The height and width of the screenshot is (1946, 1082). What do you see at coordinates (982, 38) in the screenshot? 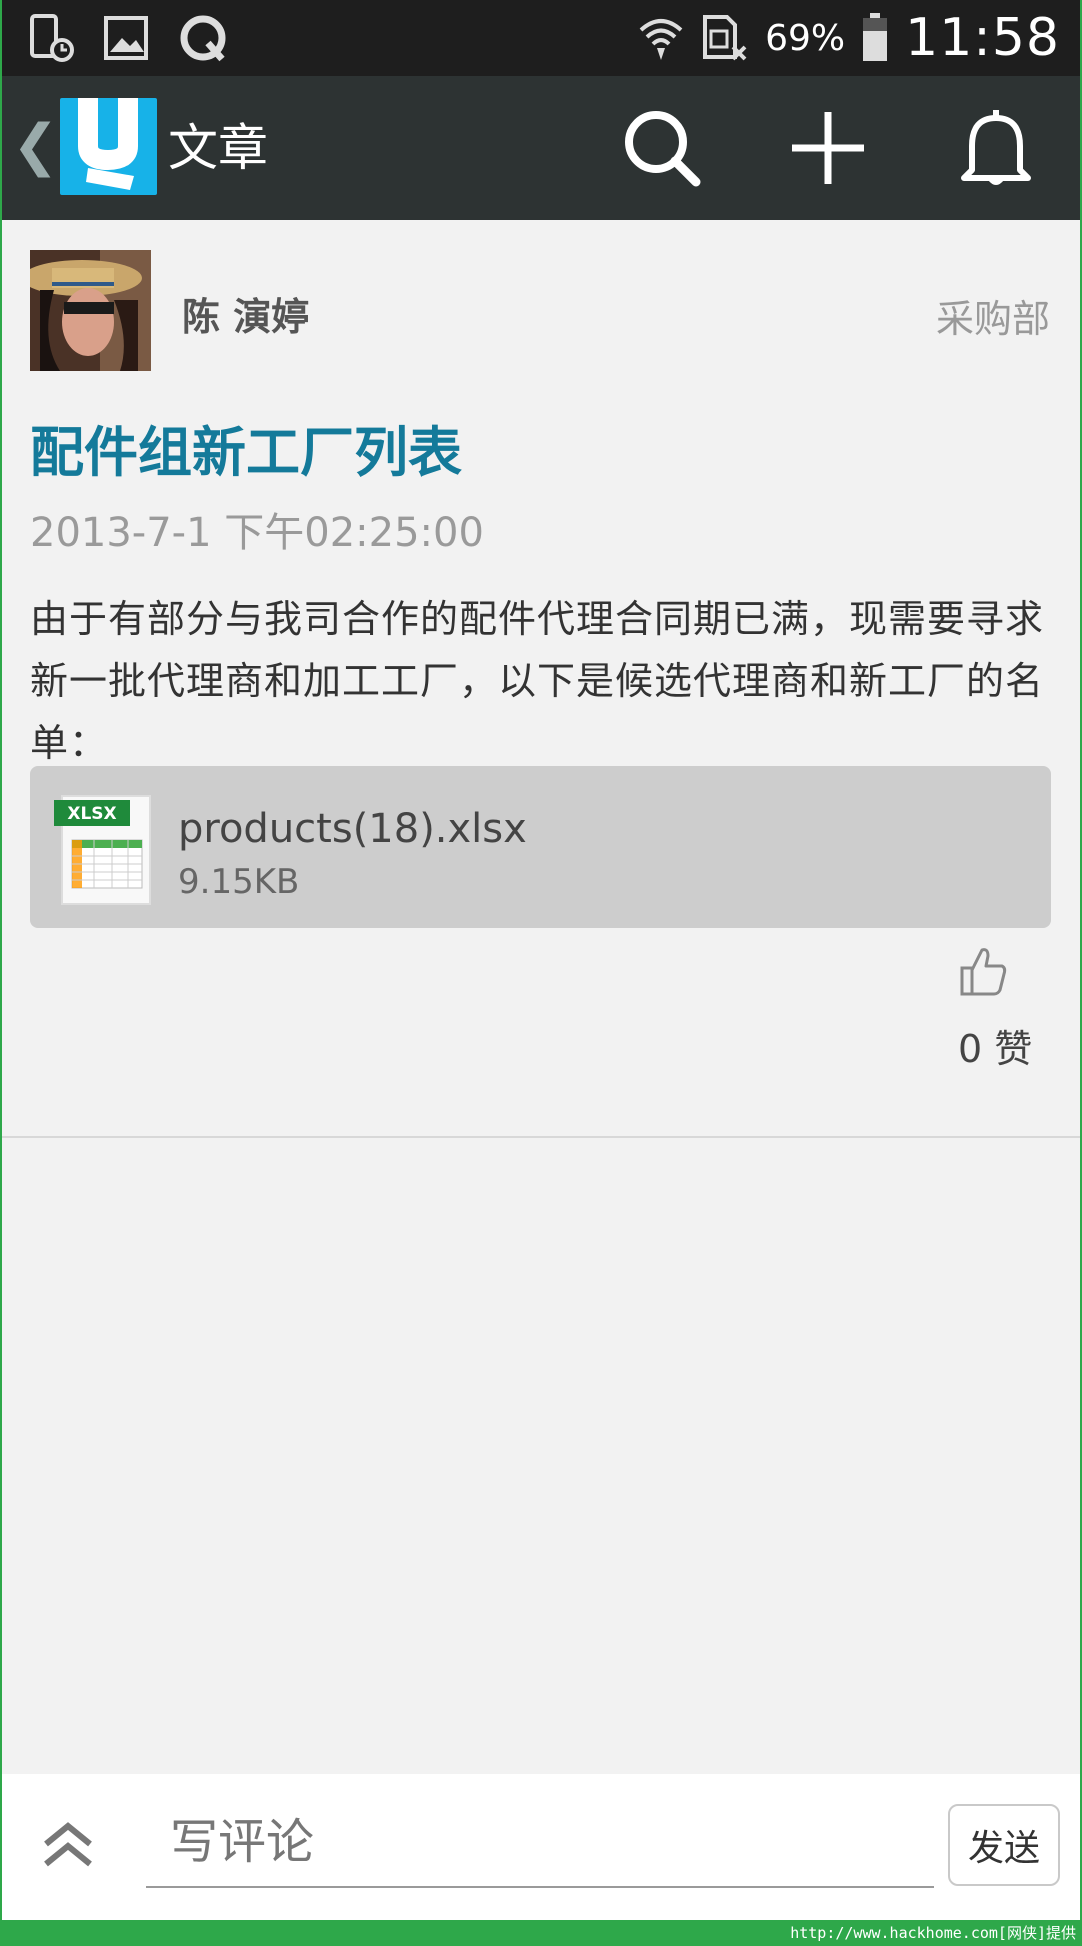
I see `clock: 11:58` at bounding box center [982, 38].